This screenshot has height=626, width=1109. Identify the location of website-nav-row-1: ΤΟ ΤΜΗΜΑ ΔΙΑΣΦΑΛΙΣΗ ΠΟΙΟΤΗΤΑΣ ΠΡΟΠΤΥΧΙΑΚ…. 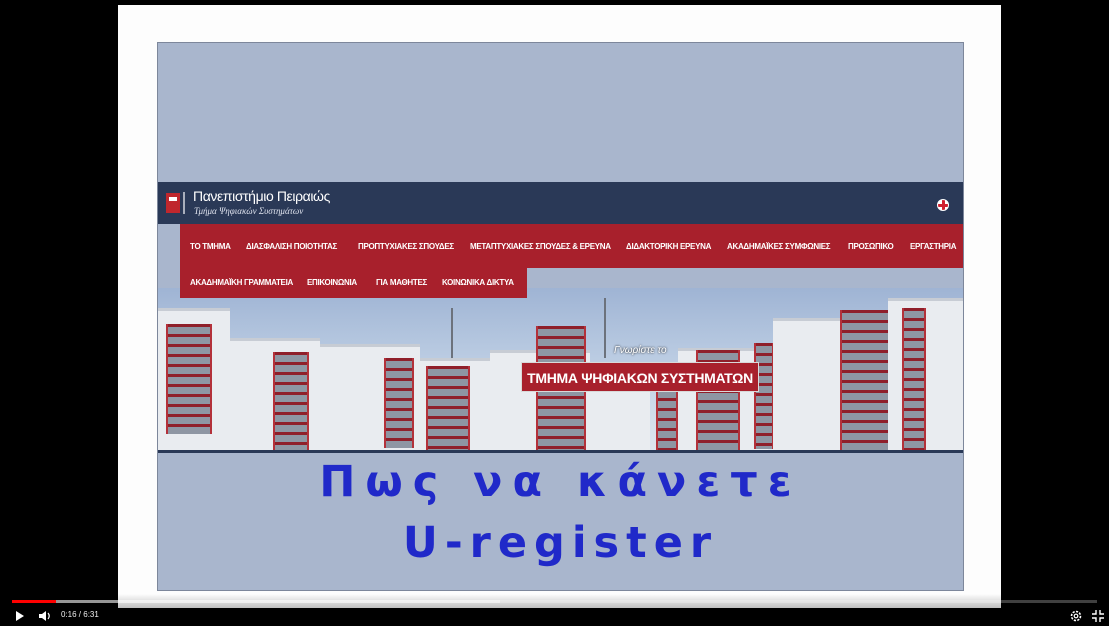
(571, 246).